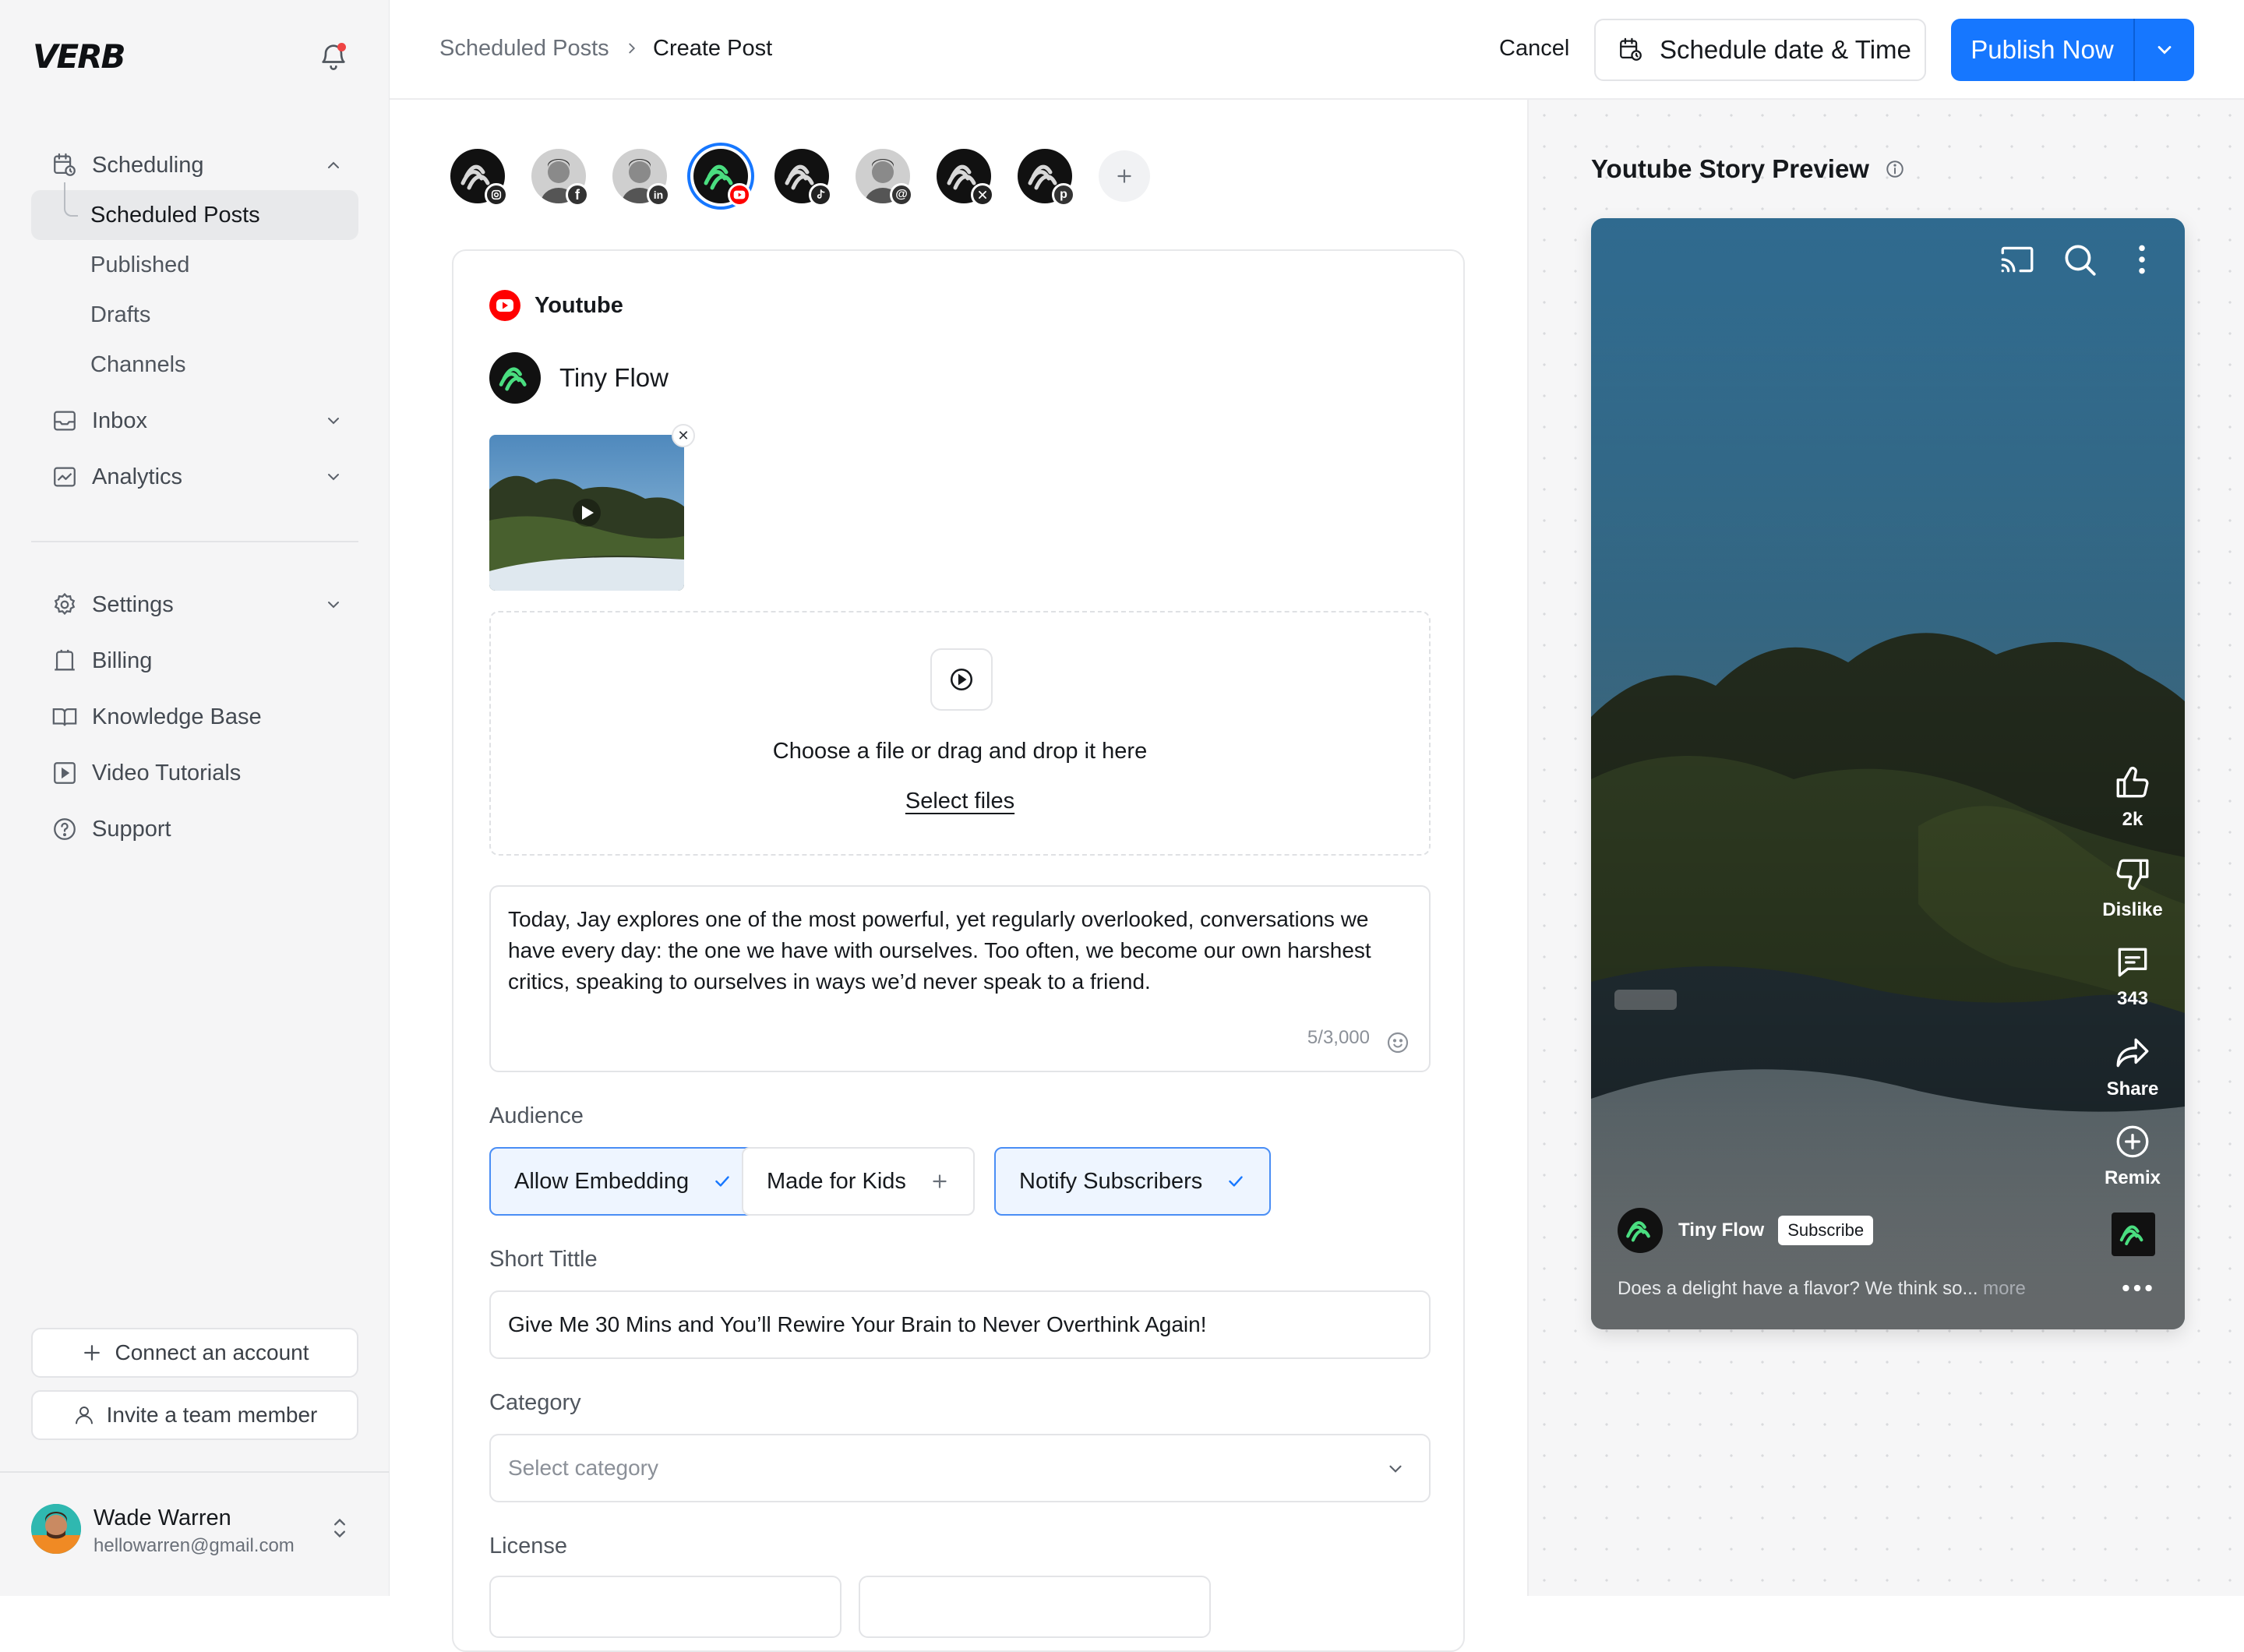  Describe the element at coordinates (194, 1415) in the screenshot. I see `invite-member-button: Invite a team member` at that location.